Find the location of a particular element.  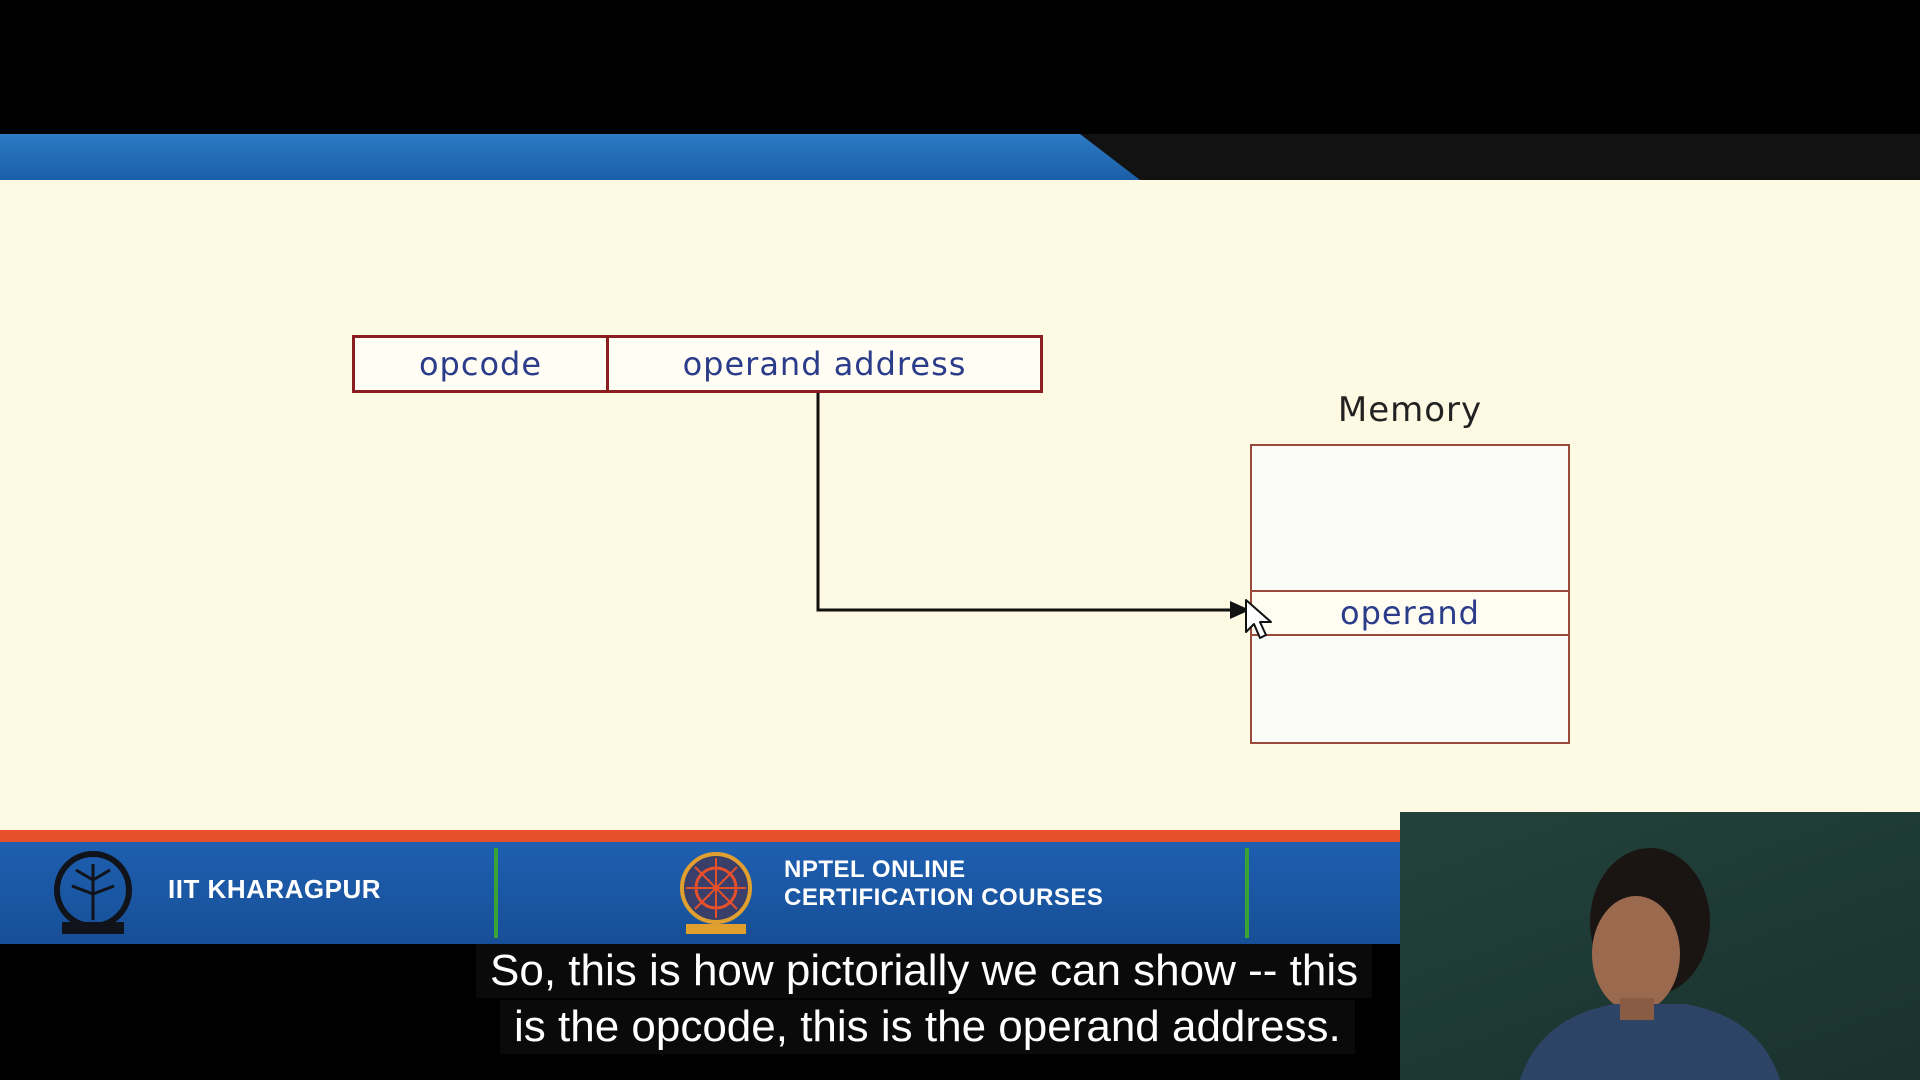

opcode-field-box: opcode is located at coordinates (480, 364).